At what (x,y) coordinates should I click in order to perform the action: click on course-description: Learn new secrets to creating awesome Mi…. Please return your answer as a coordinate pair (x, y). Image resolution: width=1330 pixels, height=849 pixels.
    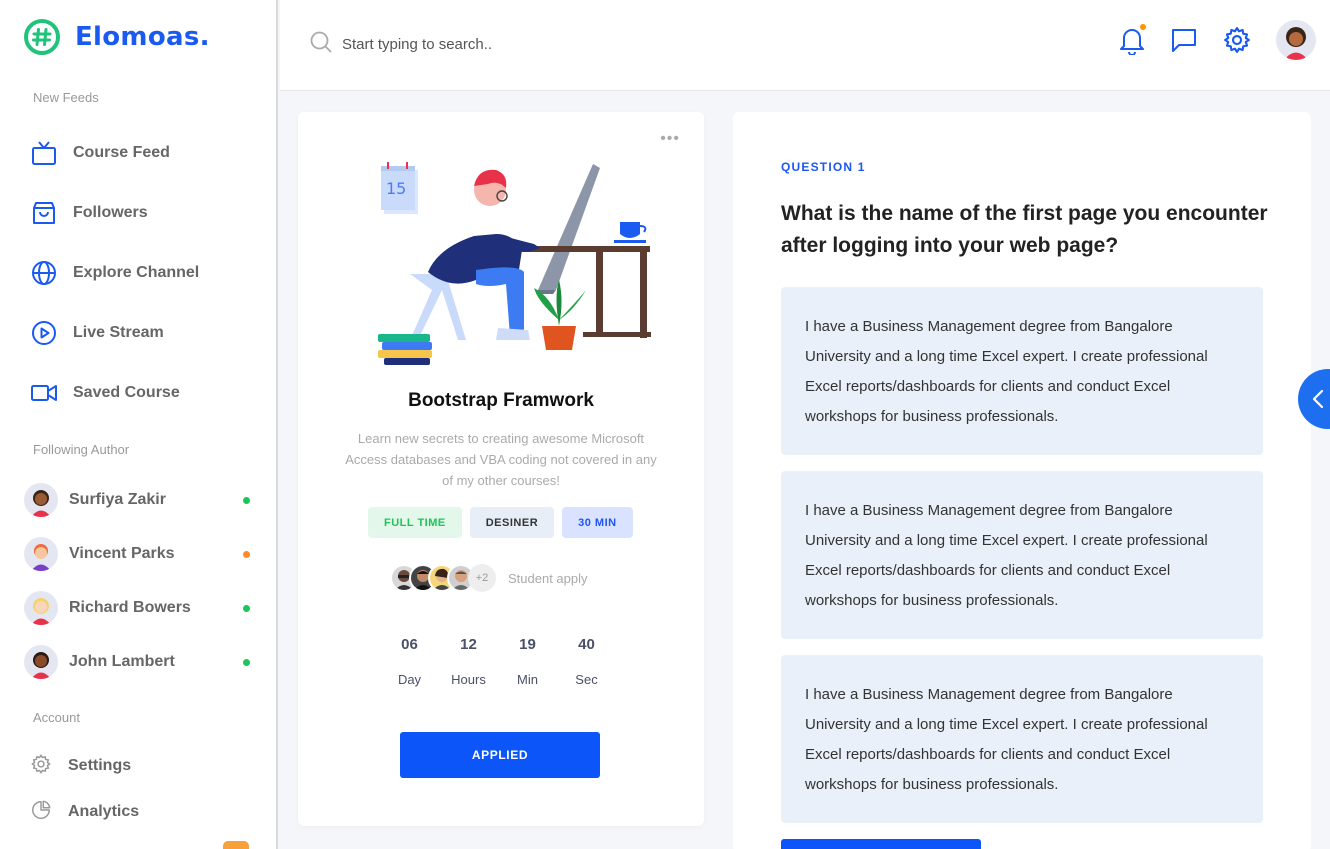
    Looking at the image, I should click on (501, 459).